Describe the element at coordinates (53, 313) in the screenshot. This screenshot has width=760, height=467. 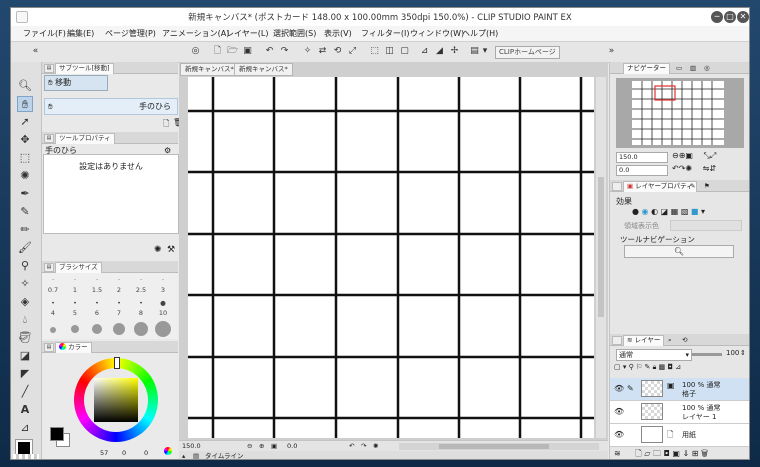
I see `brush-size-label: 4` at that location.